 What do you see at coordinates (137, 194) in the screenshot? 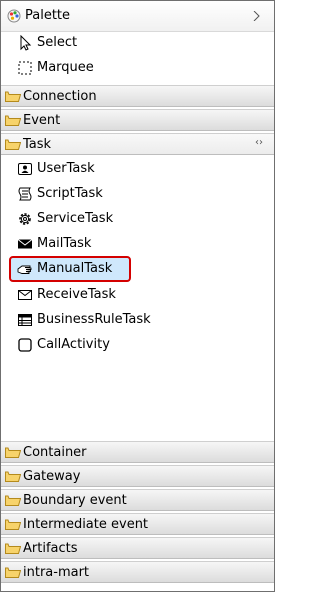
I see `task-scripttask: ScriptTask` at bounding box center [137, 194].